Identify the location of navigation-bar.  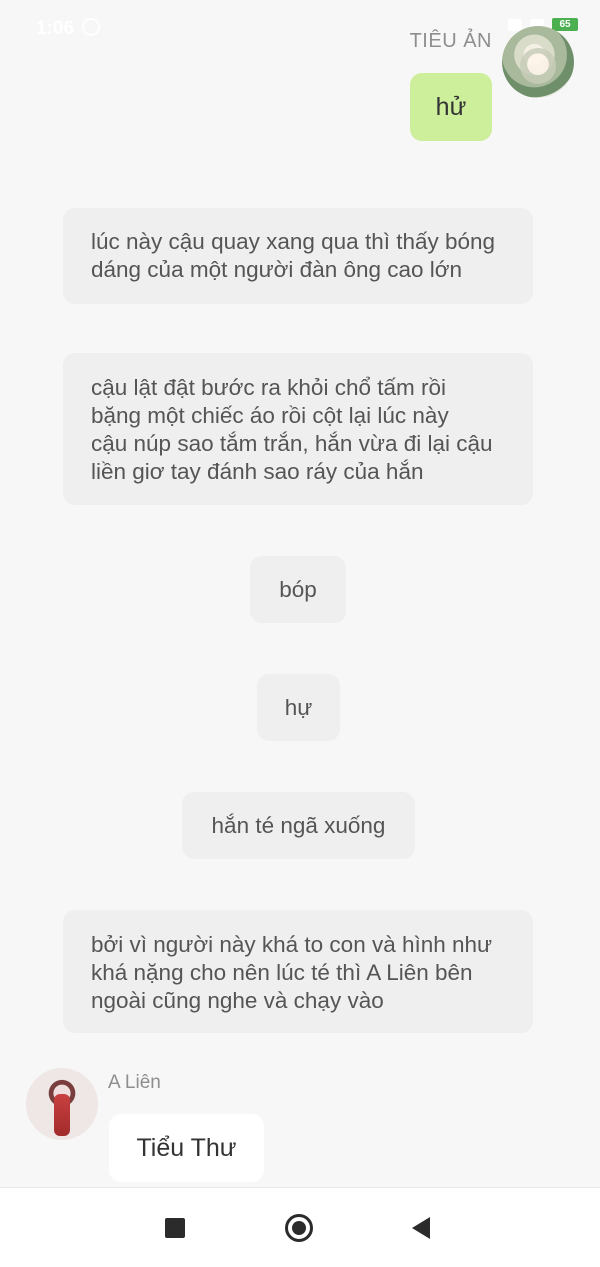
(300, 1227).